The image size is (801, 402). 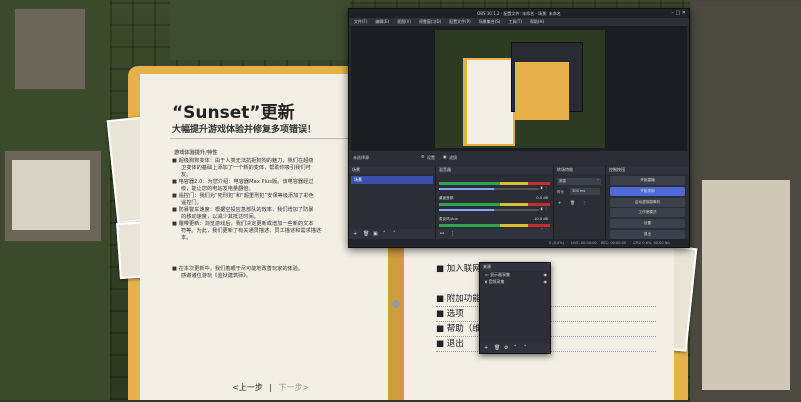 What do you see at coordinates (647, 213) in the screenshot?
I see `control-button: 工作室模式` at bounding box center [647, 213].